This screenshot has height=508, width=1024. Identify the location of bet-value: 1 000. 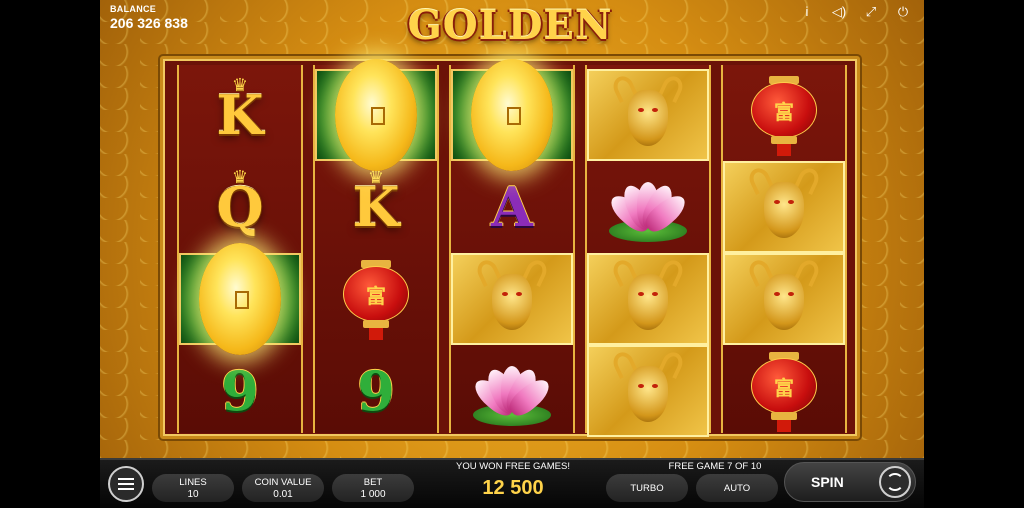
(373, 494).